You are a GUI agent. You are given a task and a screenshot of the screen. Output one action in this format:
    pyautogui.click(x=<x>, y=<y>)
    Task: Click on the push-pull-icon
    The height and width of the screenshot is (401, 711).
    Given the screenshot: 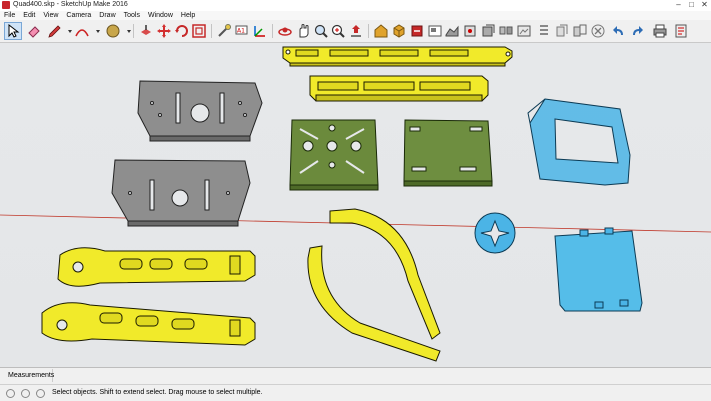 What is the action you would take?
    pyautogui.click(x=146, y=31)
    